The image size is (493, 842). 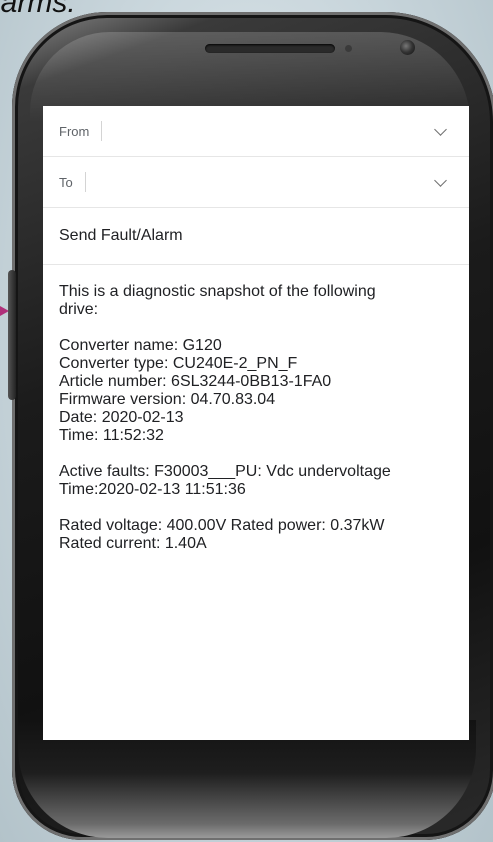 I want to click on subject-text: Send Fault/Alarm, so click(x=121, y=236).